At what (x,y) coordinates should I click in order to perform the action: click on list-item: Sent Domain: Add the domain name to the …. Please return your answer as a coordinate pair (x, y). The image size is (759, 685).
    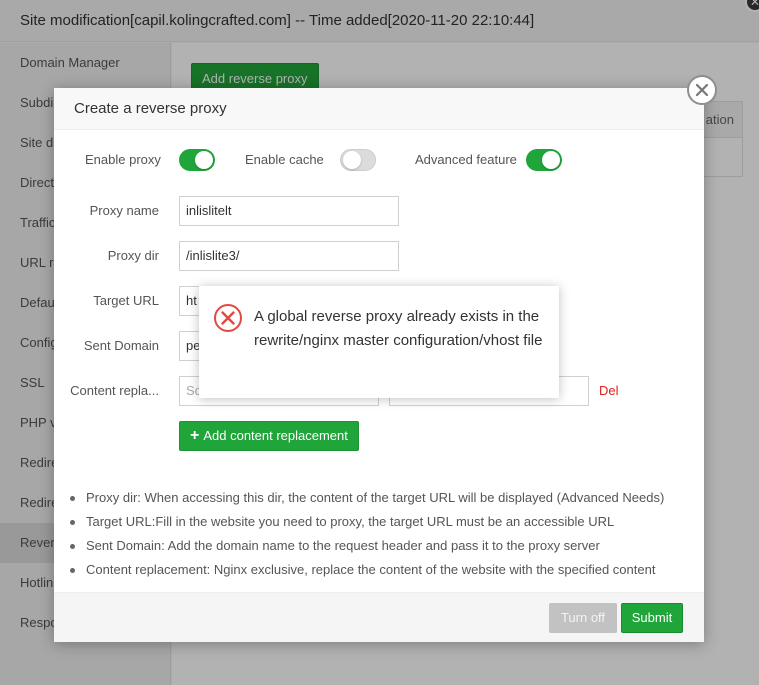
    Looking at the image, I should click on (383, 546).